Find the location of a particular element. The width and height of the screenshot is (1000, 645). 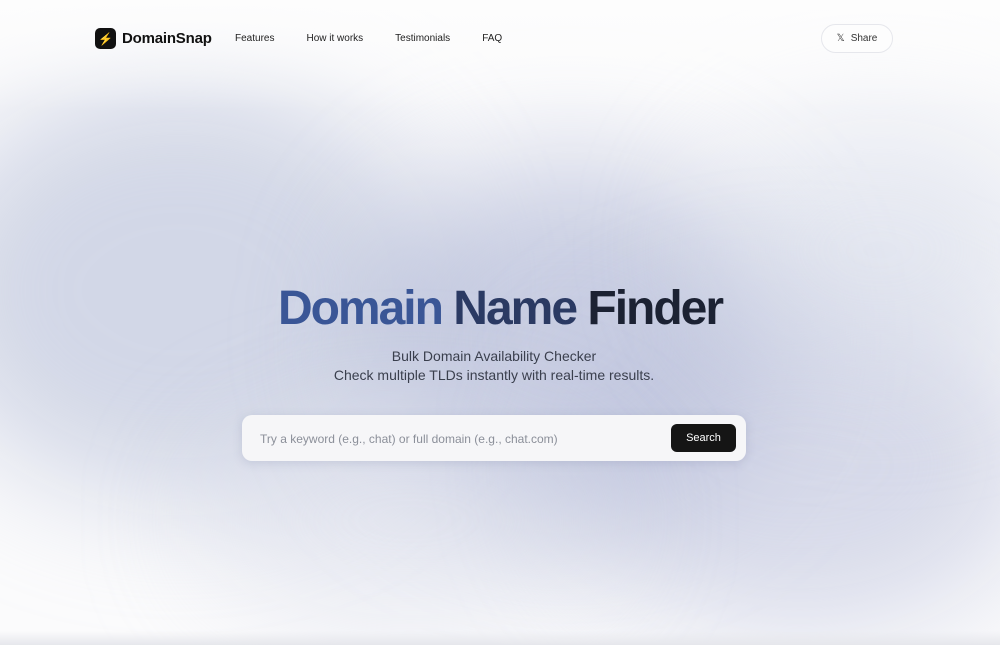

brand-link: ⚡ DomainSnap is located at coordinates (153, 38).